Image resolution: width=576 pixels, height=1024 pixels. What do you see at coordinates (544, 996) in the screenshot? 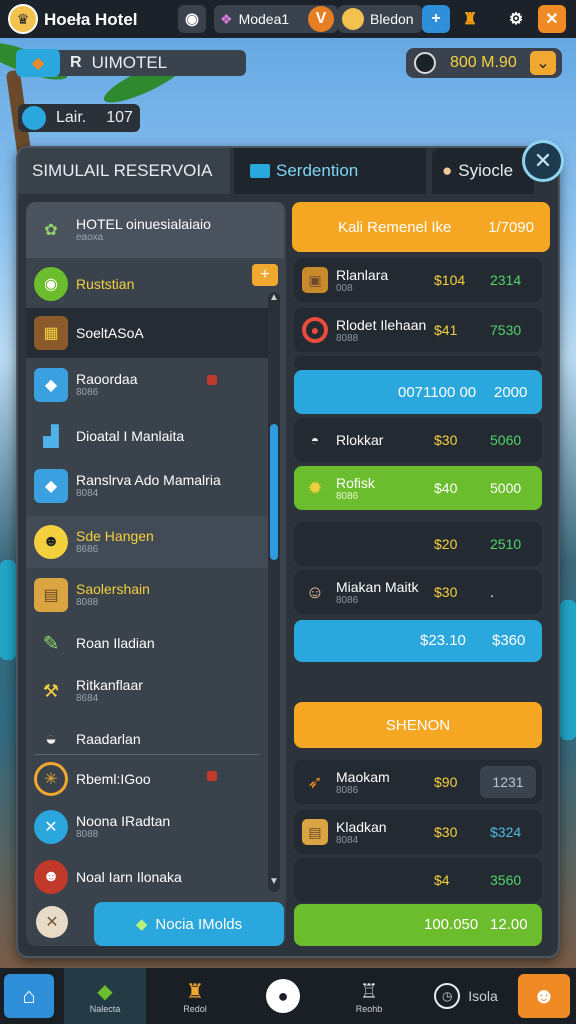
I see `nav-profile: ☻` at bounding box center [544, 996].